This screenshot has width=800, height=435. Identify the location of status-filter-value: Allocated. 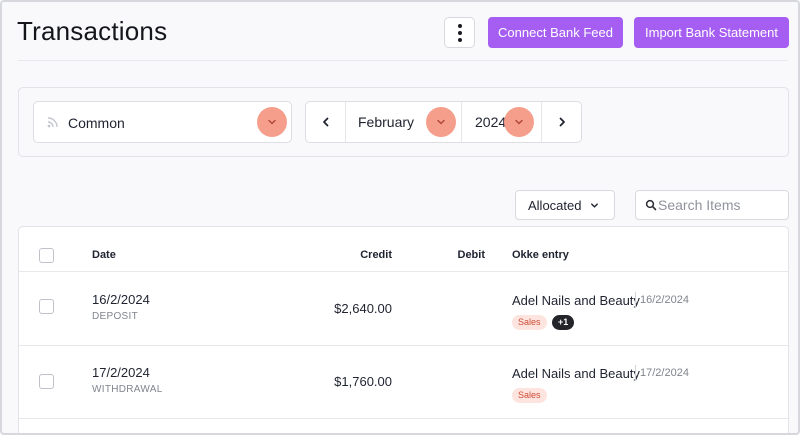
(555, 205).